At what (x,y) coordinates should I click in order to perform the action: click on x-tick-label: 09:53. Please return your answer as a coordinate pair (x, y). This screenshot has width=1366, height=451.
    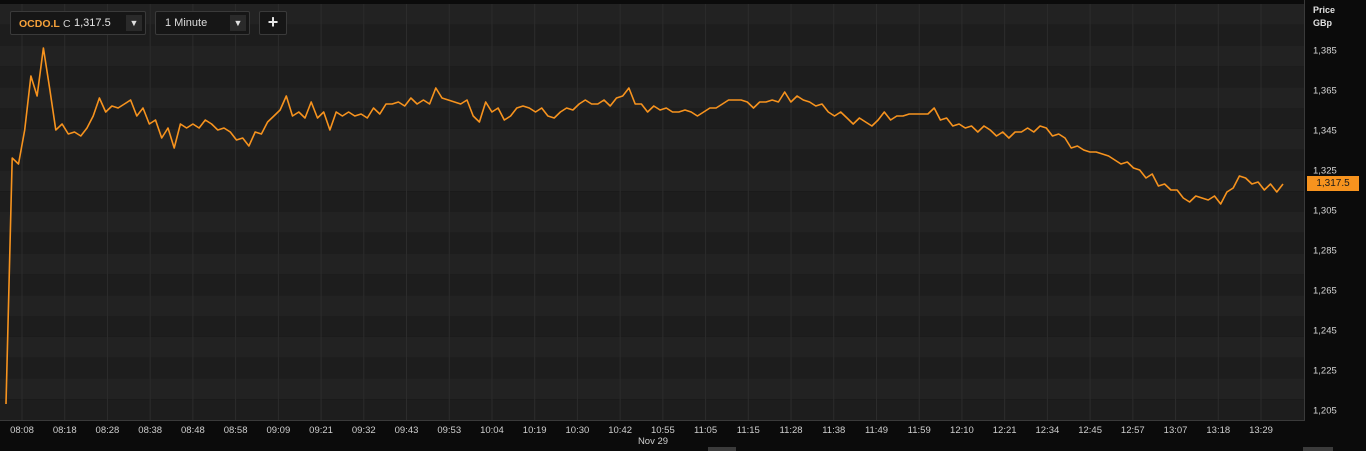
    Looking at the image, I should click on (449, 430).